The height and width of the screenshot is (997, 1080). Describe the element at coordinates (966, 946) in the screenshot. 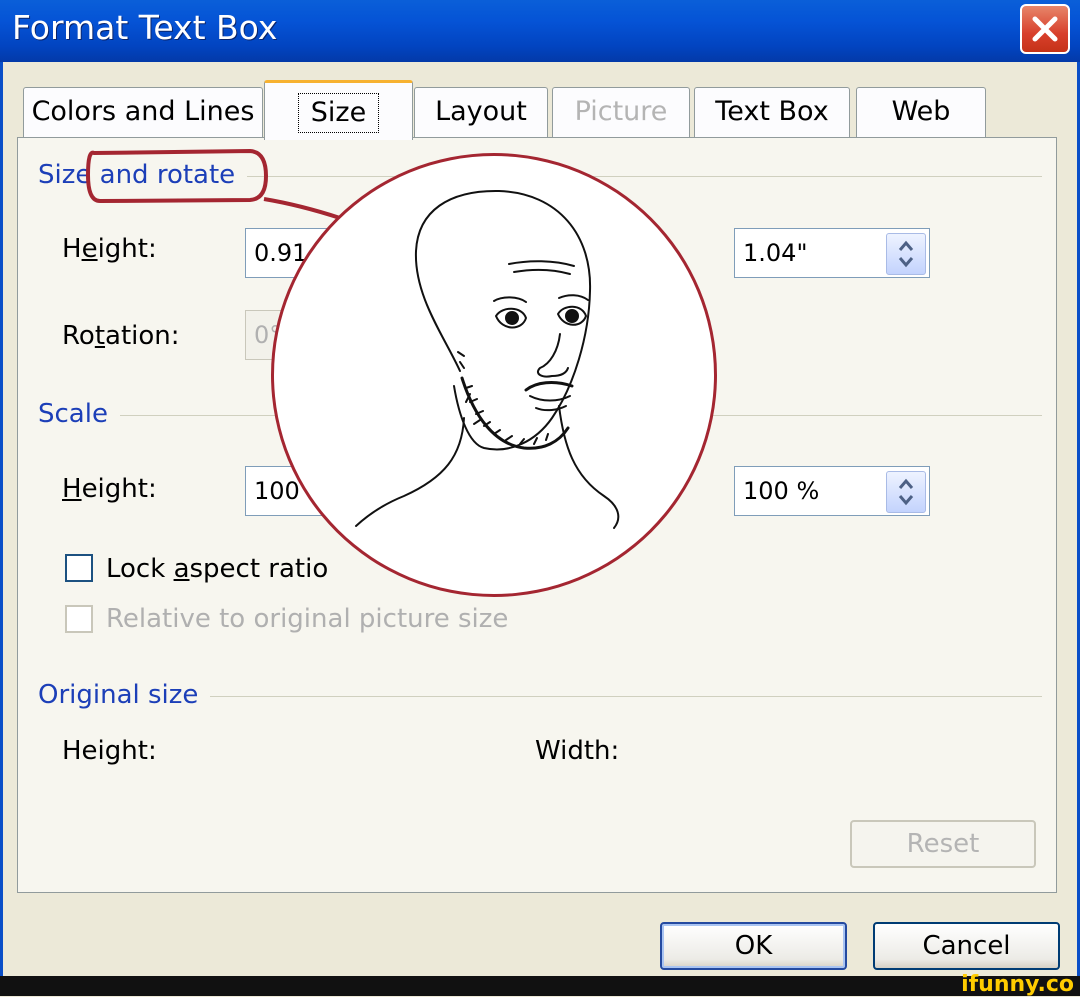

I see `cancel-button: Cancel` at that location.